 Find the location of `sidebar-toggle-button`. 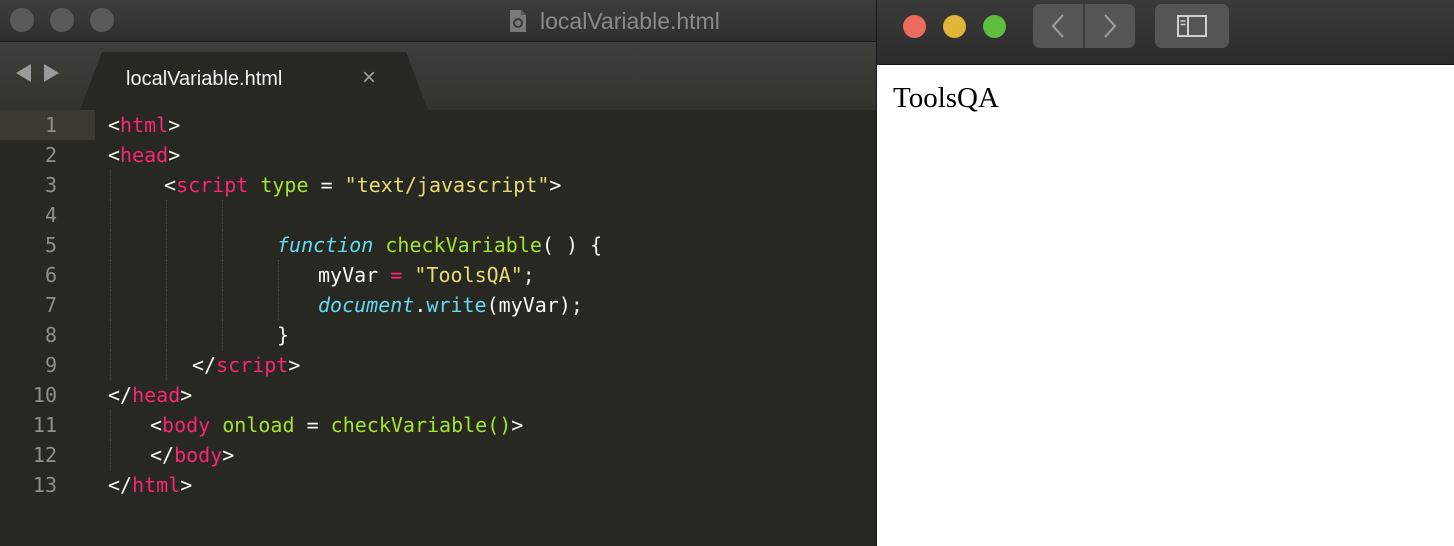

sidebar-toggle-button is located at coordinates (1192, 26).